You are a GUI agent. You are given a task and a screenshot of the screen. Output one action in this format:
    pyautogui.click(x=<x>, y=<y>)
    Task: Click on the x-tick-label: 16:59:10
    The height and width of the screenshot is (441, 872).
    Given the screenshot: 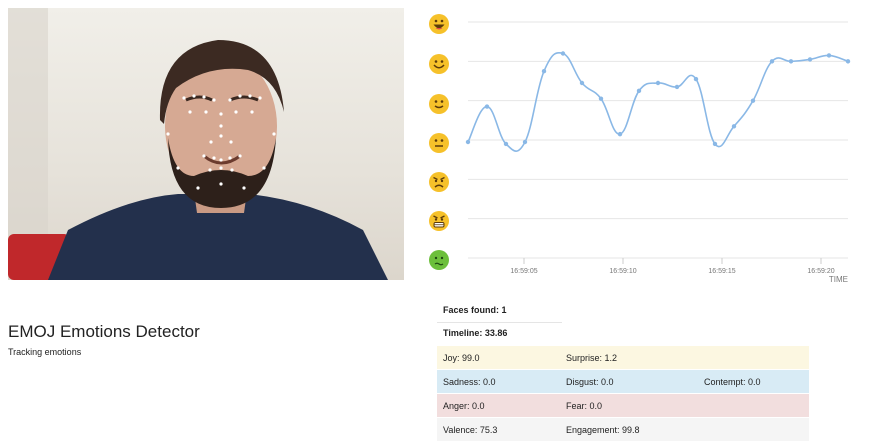 What is the action you would take?
    pyautogui.click(x=622, y=271)
    